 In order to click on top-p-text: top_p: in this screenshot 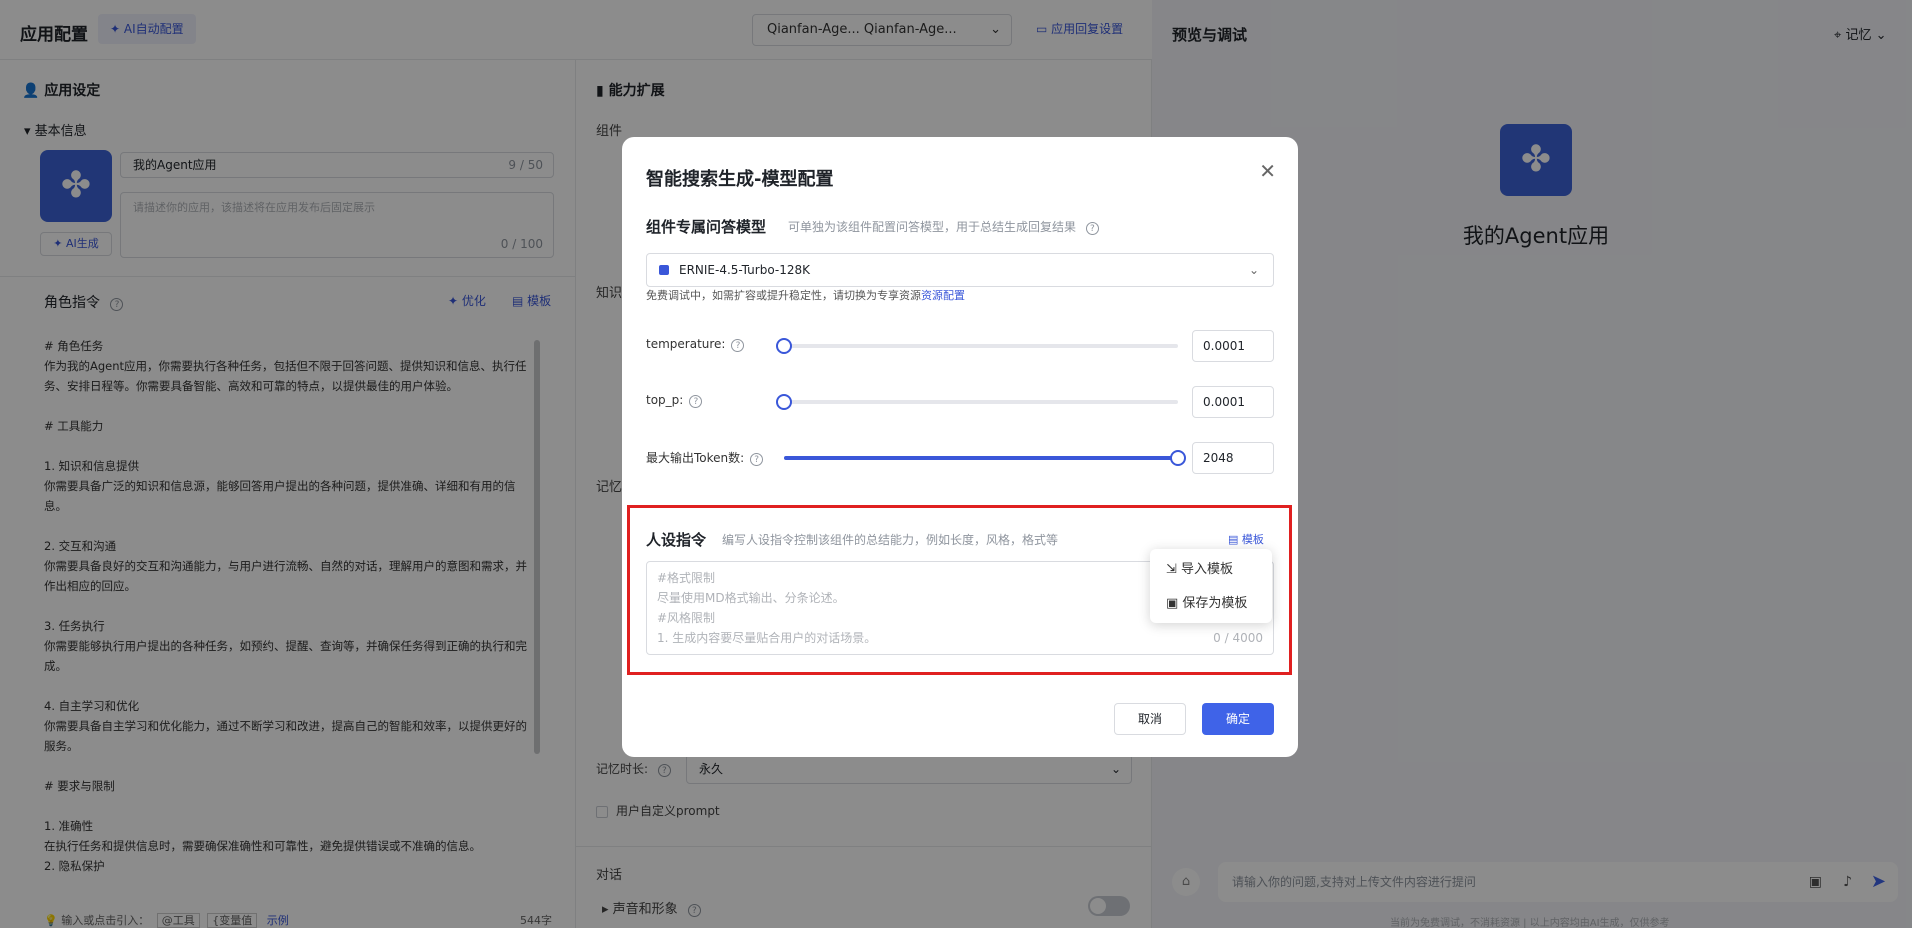, I will do `click(665, 400)`.